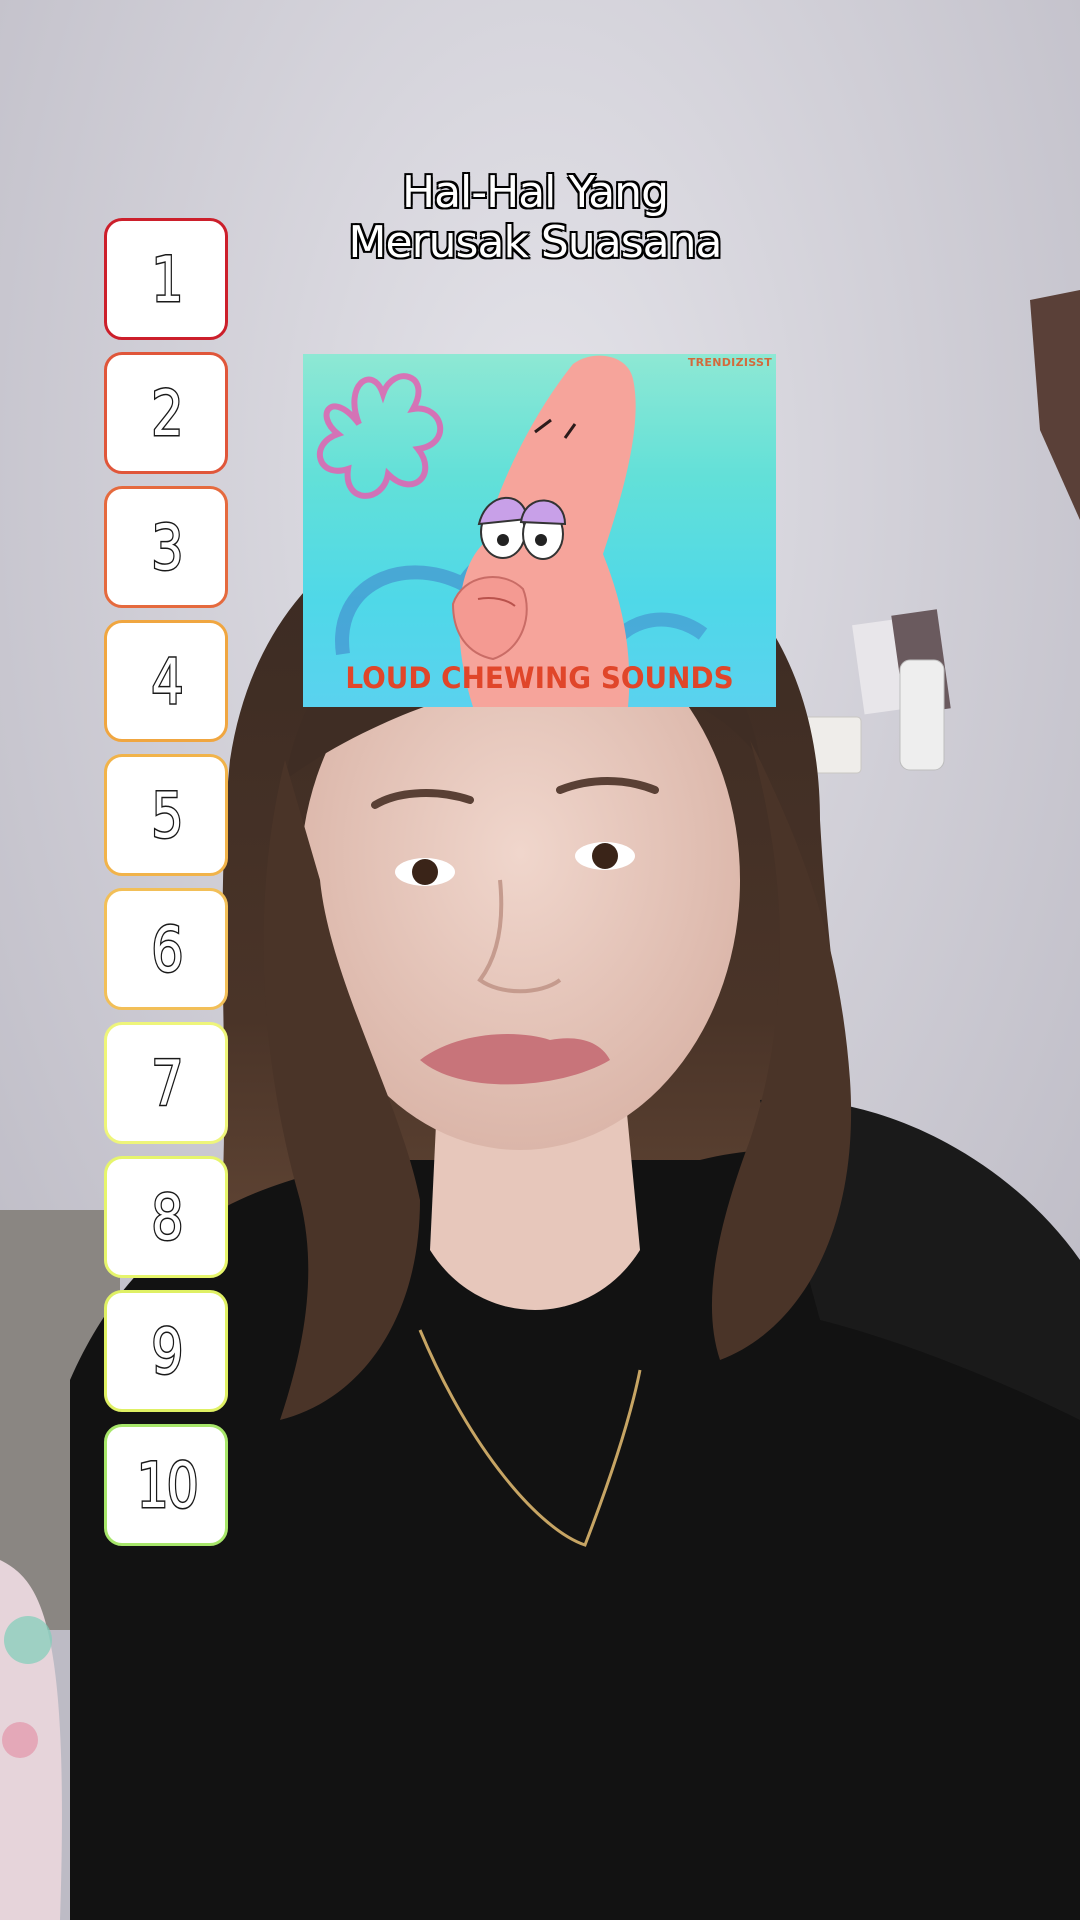  I want to click on rank-slot-1: 1, so click(166, 279).